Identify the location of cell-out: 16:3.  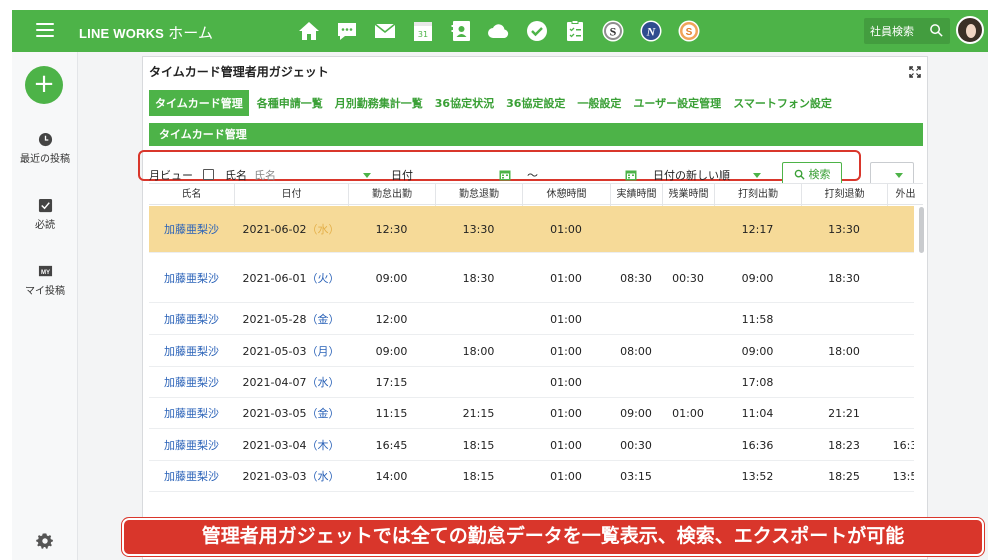
(903, 445).